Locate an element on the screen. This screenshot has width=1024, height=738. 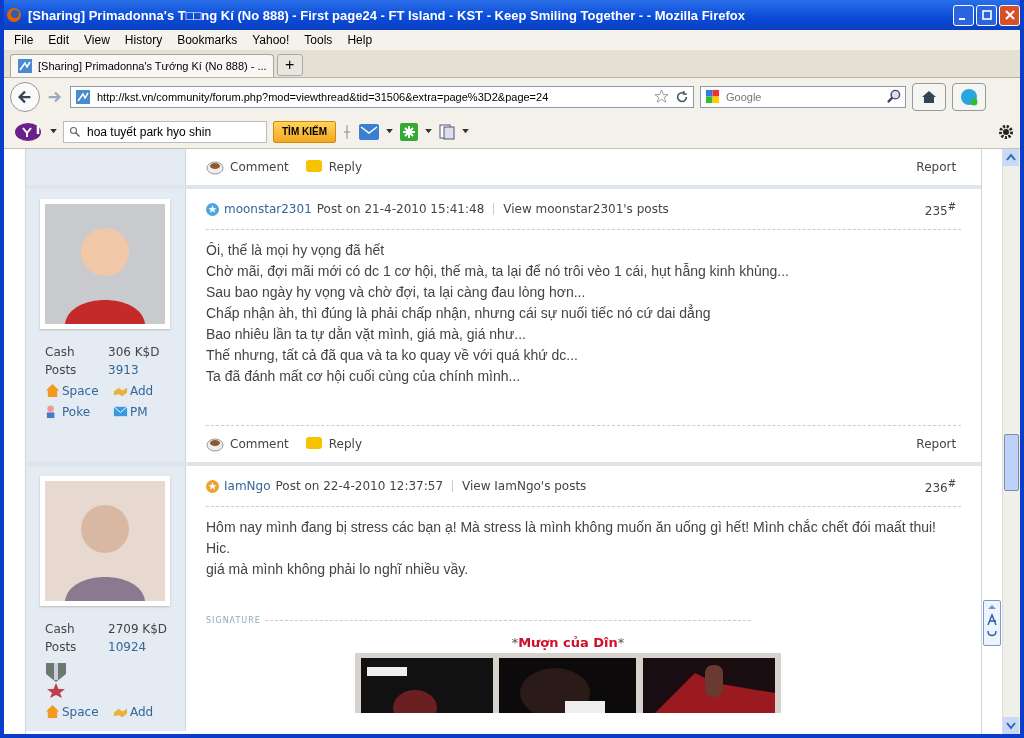
toolbar-button is located at coordinates (969, 96).